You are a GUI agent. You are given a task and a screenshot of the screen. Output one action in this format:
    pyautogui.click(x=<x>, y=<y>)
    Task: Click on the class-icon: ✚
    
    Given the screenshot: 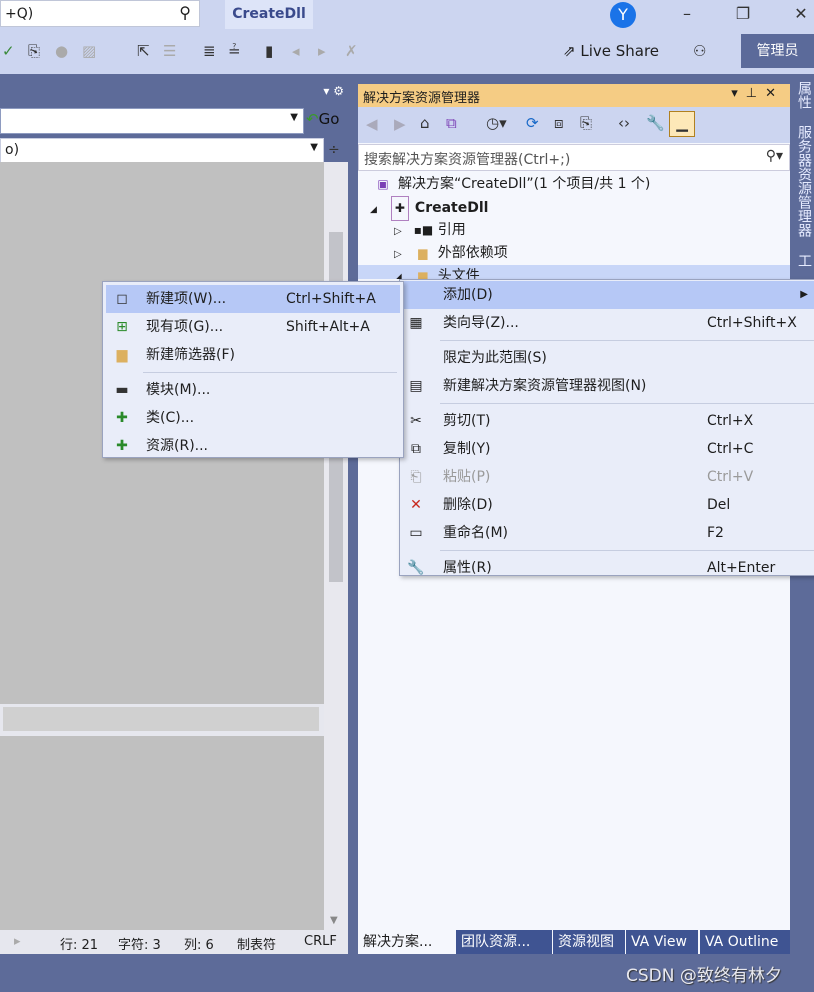 What is the action you would take?
    pyautogui.click(x=122, y=418)
    